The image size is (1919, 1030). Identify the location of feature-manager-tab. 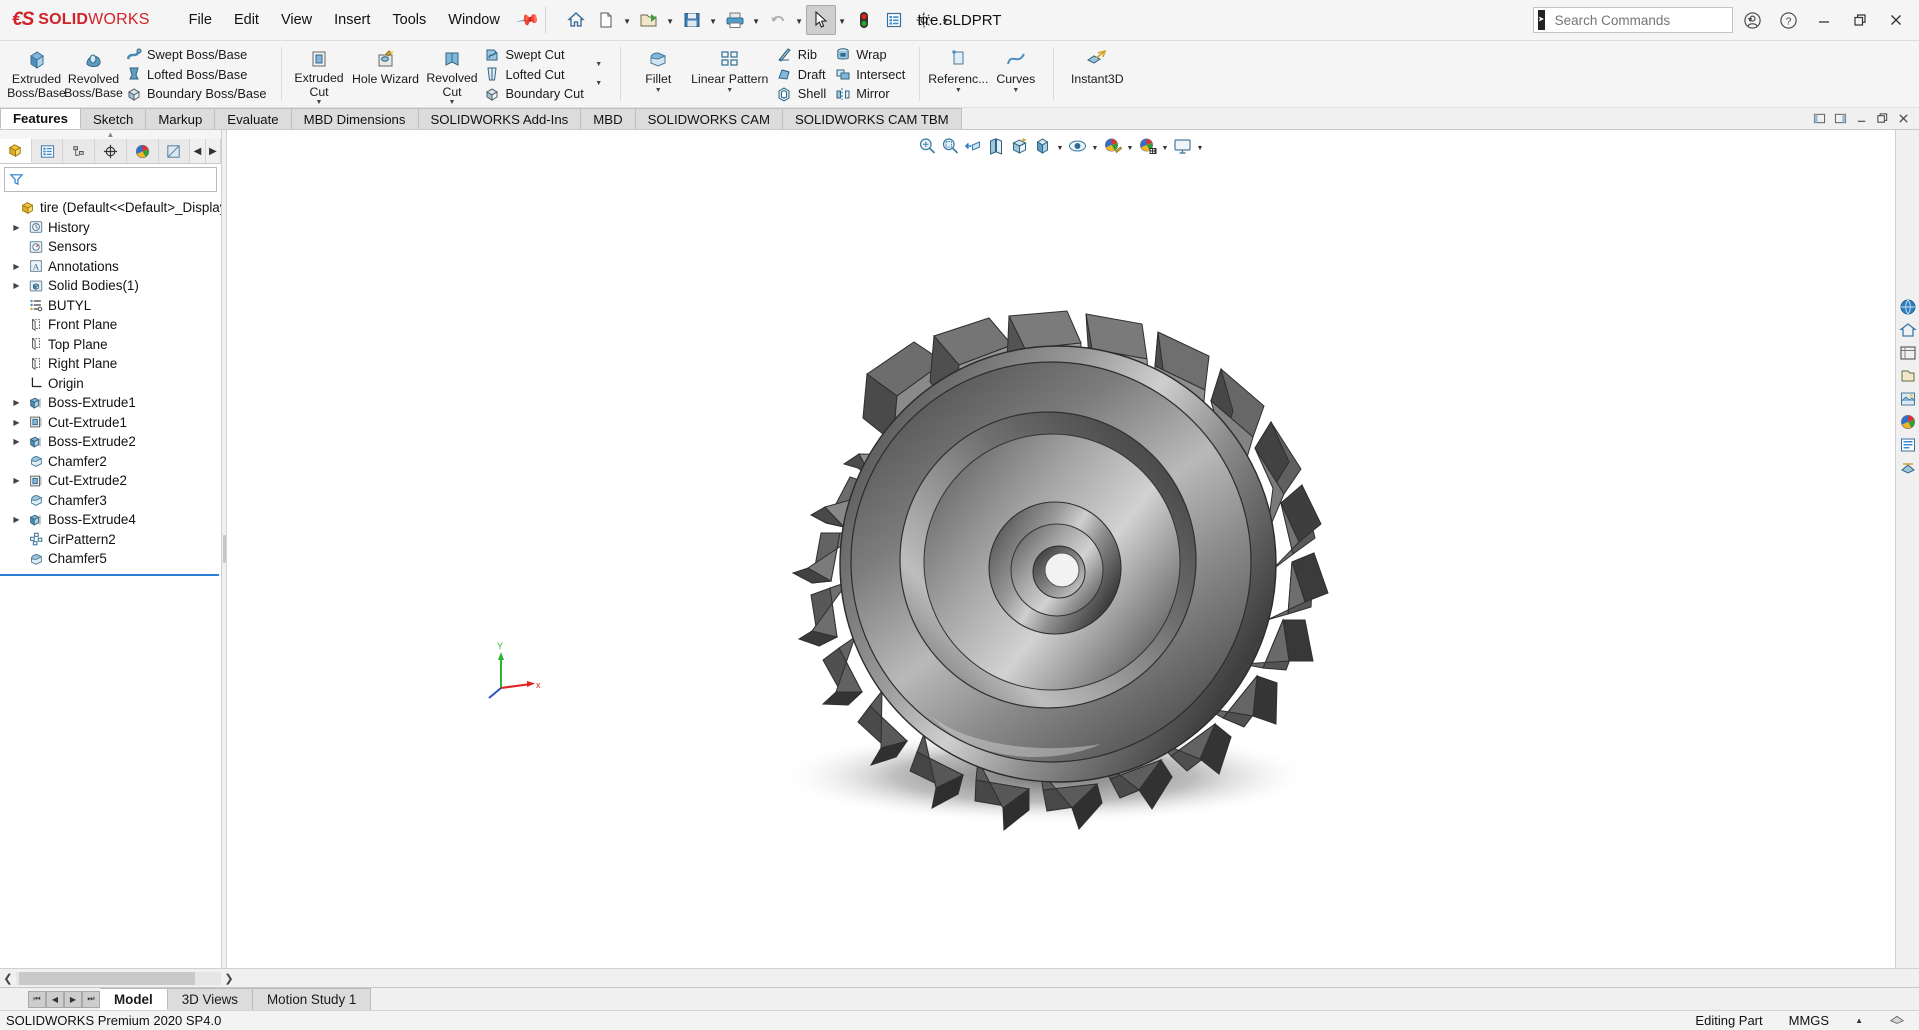
(16, 151).